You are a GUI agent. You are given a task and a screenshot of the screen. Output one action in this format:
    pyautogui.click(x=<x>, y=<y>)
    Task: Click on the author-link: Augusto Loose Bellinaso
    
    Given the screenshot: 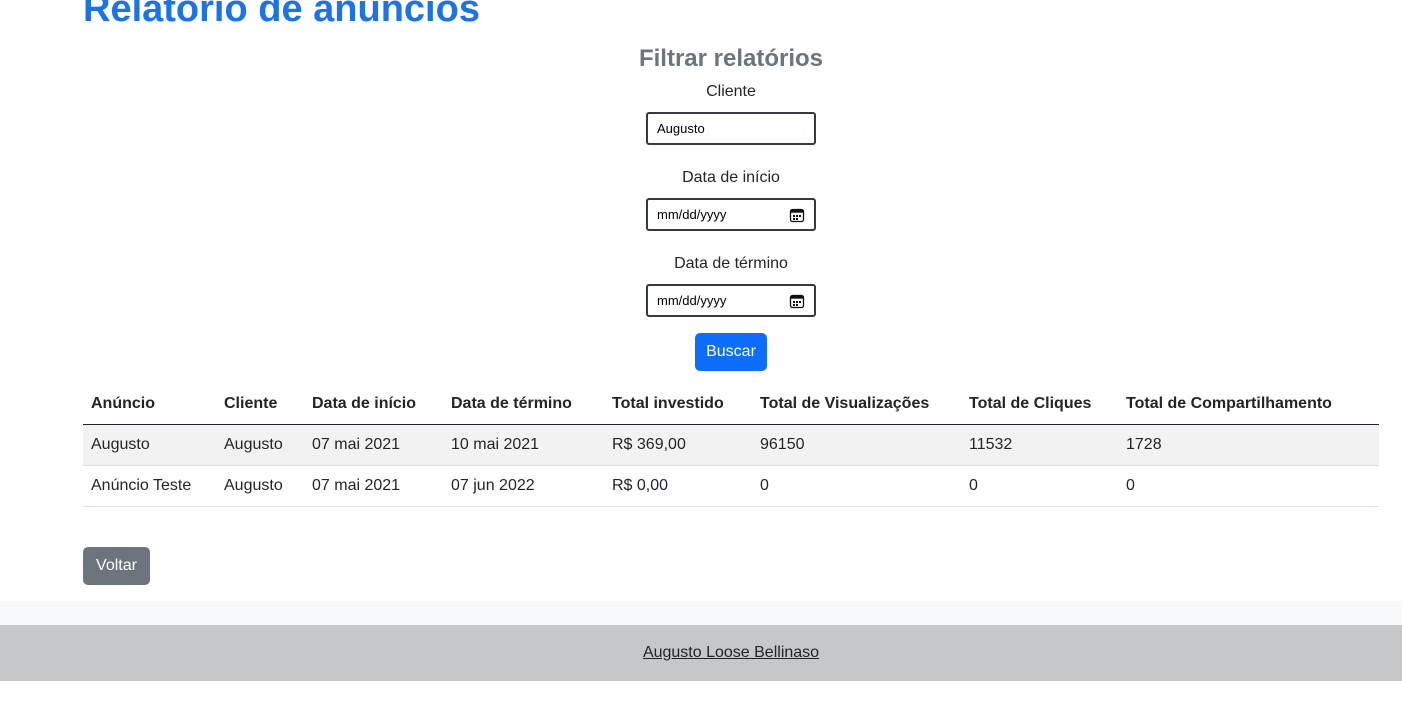 What is the action you would take?
    pyautogui.click(x=731, y=653)
    